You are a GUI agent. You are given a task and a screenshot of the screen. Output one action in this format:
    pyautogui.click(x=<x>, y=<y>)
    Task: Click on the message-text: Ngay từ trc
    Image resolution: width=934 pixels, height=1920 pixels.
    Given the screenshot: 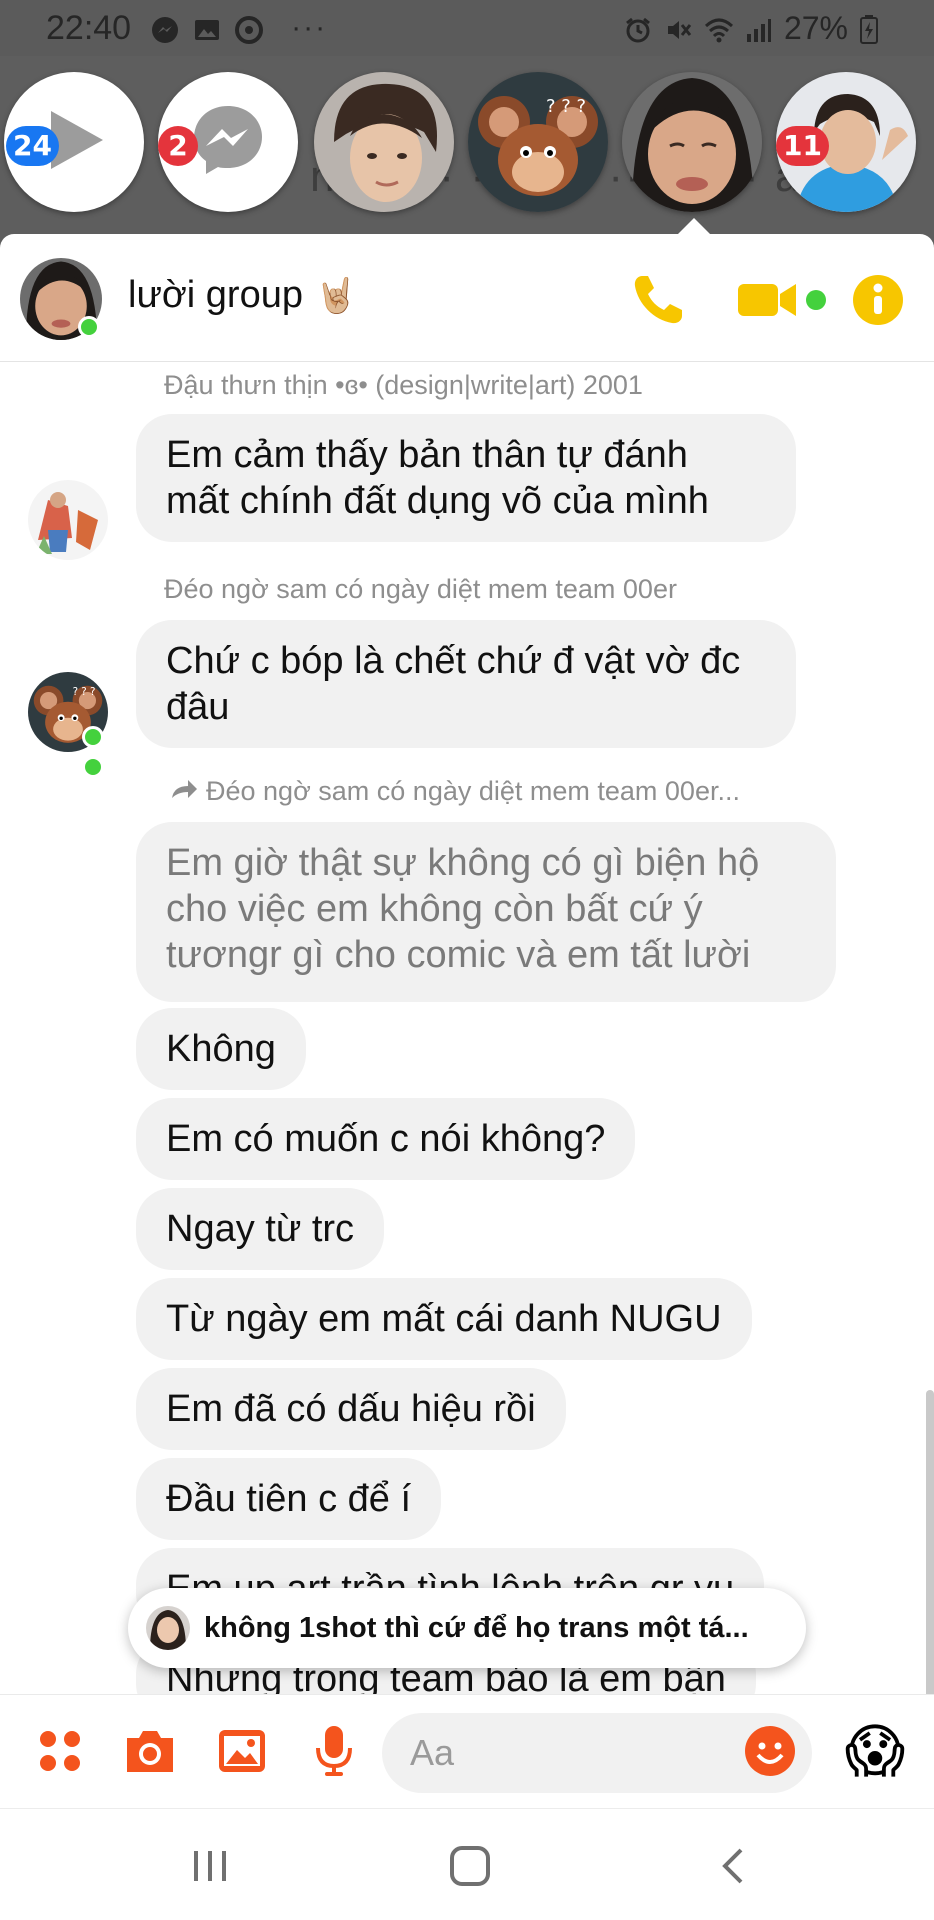 What is the action you would take?
    pyautogui.click(x=260, y=1229)
    